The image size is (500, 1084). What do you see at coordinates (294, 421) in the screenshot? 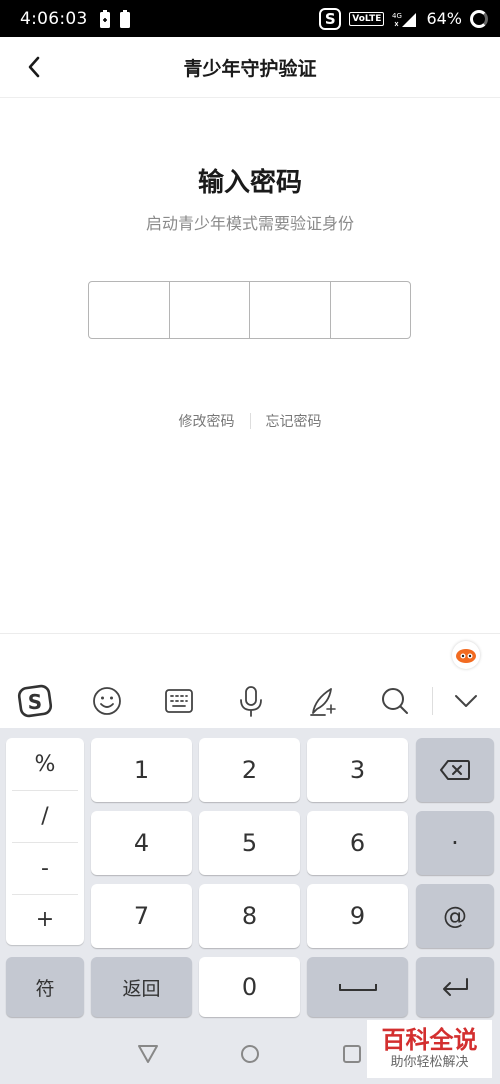
I see `forgot-password-link: 忘记密码` at bounding box center [294, 421].